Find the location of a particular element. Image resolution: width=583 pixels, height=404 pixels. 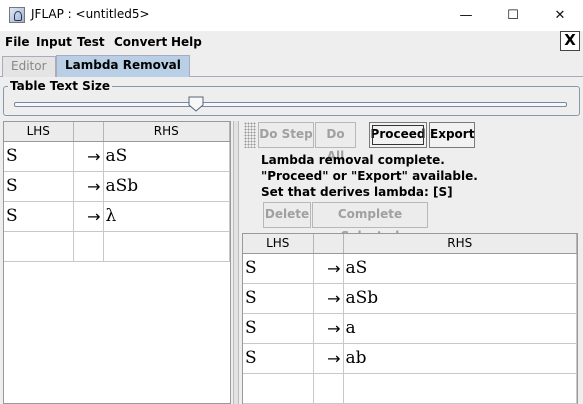

menu-help: Help is located at coordinates (186, 42).